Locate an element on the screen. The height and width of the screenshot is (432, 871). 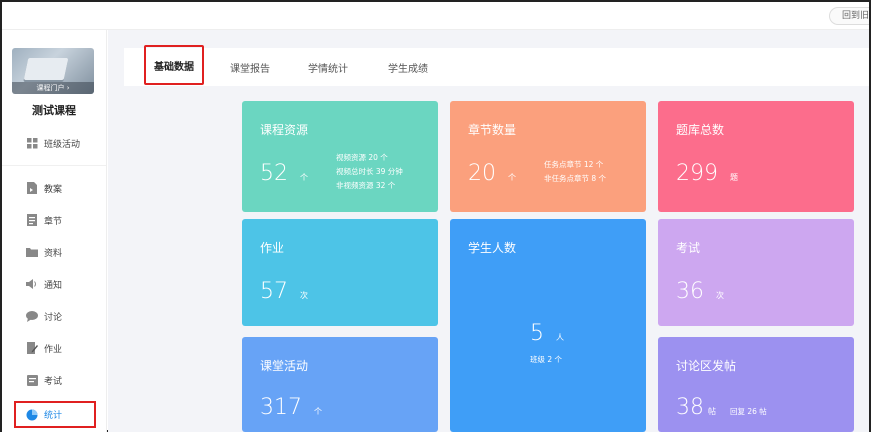
tab-student-grades: 学生成绩 is located at coordinates (408, 67).